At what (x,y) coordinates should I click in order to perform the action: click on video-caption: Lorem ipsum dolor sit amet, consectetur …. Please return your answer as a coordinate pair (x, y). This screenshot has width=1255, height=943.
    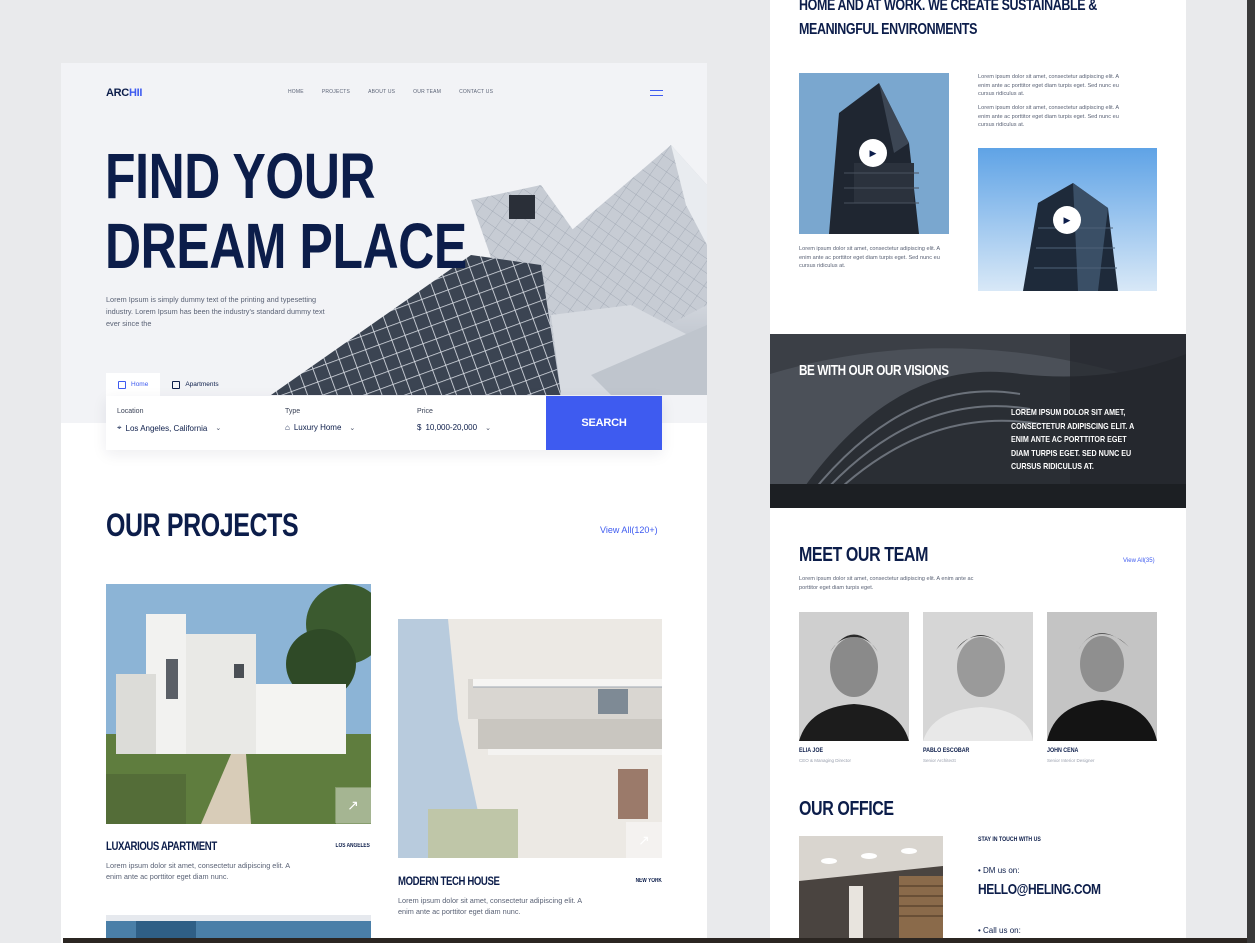
    Looking at the image, I should click on (869, 258).